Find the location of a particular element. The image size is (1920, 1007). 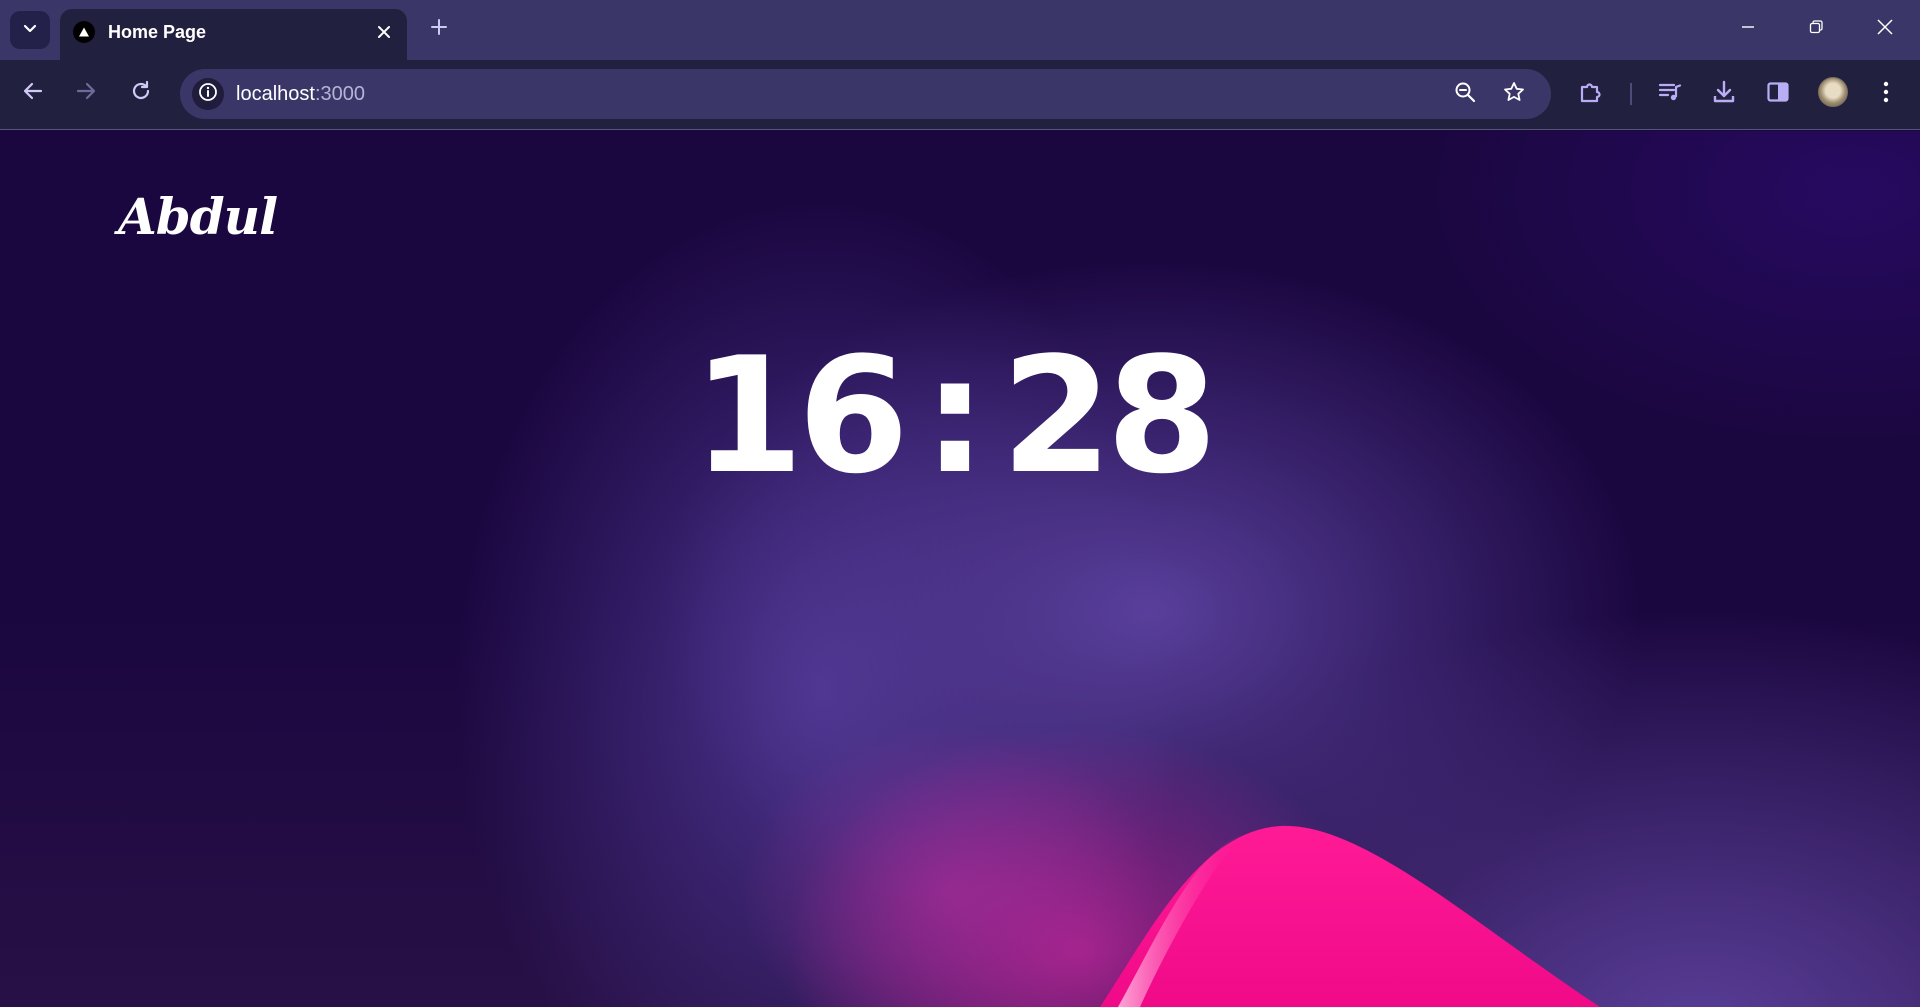

tab-title: Home Page is located at coordinates (157, 32).